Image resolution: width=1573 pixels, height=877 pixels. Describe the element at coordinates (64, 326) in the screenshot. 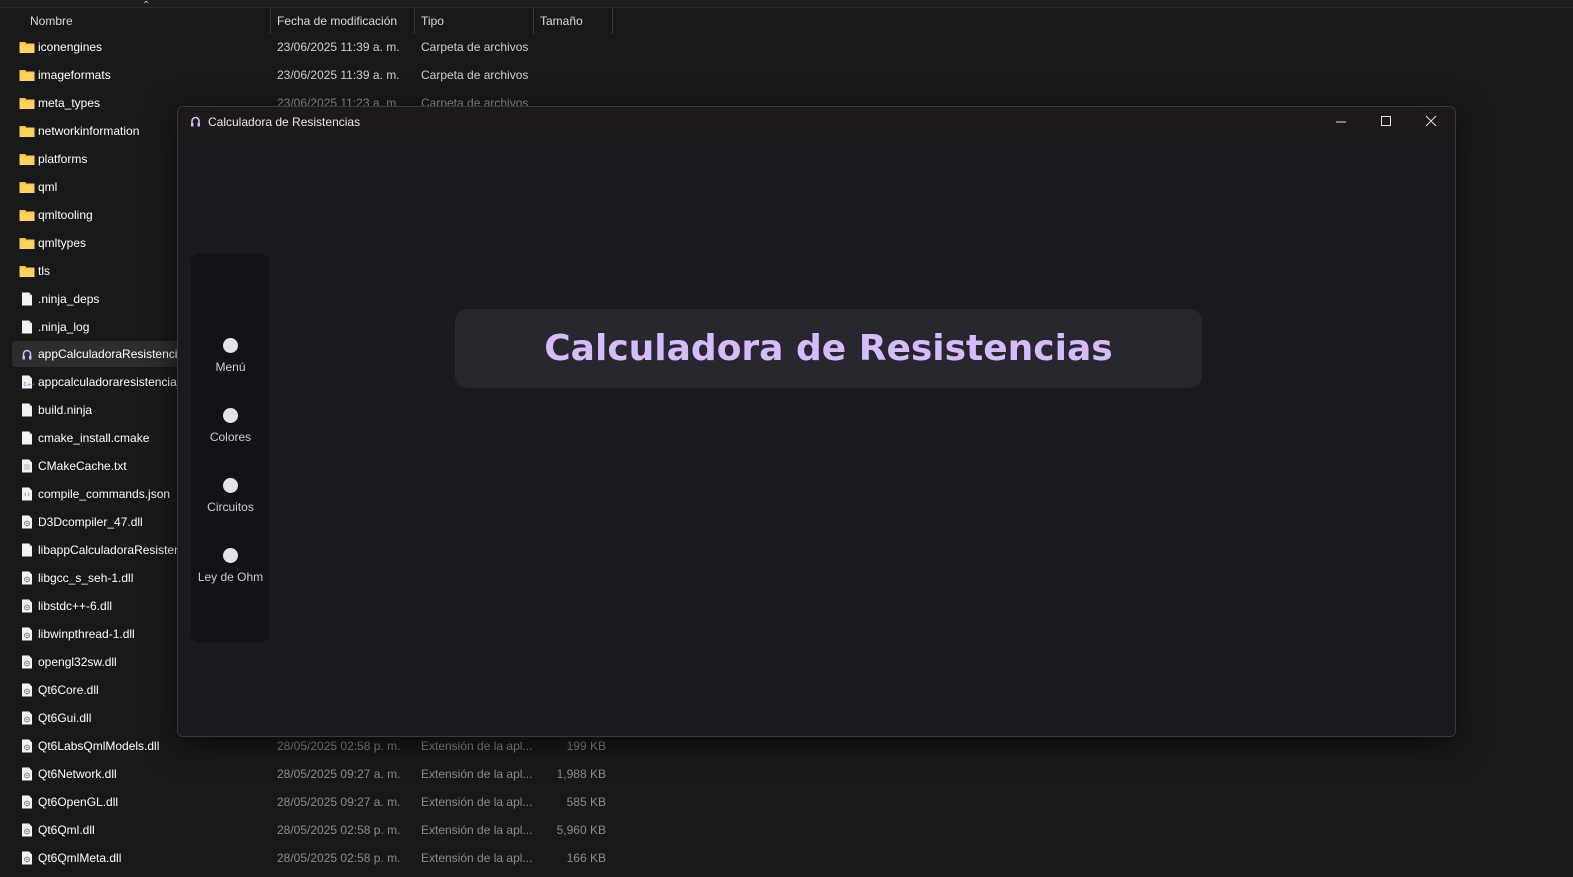

I see `file-name: .ninja_log` at that location.